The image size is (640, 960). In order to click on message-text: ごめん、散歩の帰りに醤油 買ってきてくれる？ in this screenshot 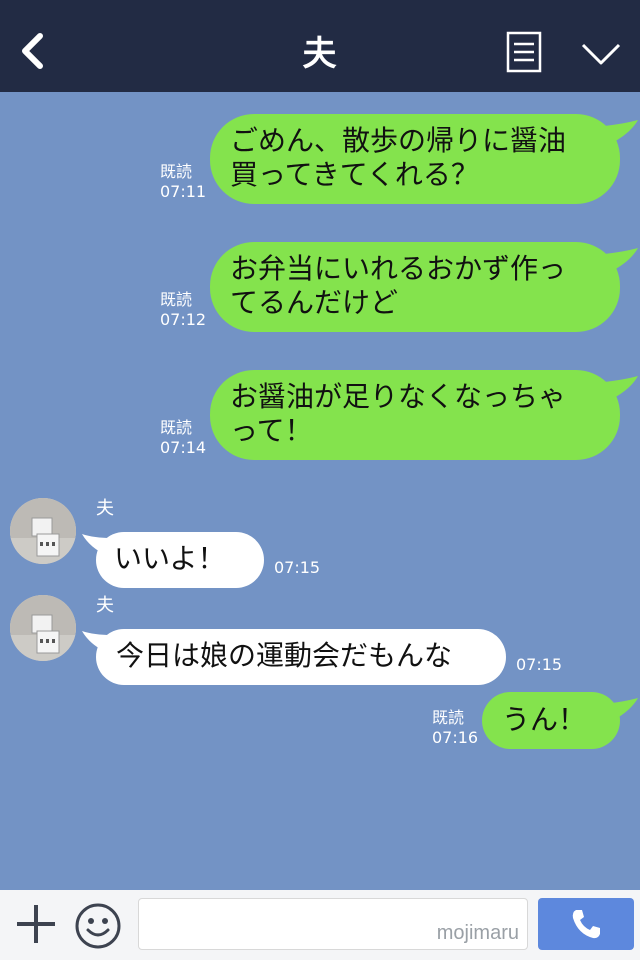, I will do `click(398, 157)`.